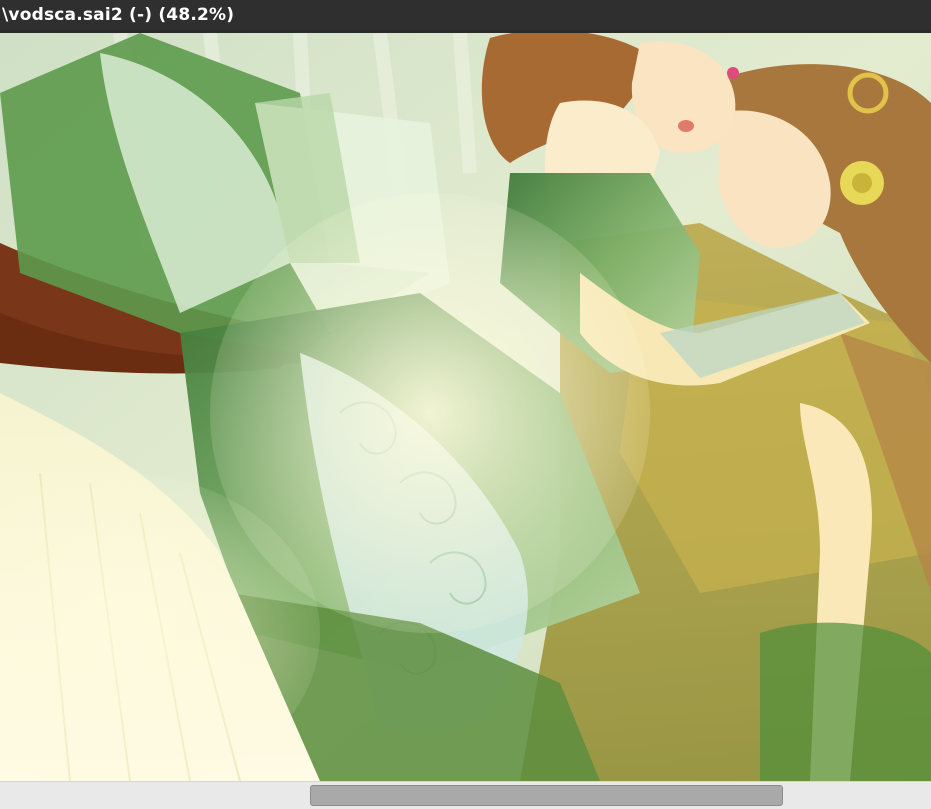 This screenshot has height=809, width=931. Describe the element at coordinates (546, 795) in the screenshot. I see `horizontal-scrollbar-thumb` at that location.